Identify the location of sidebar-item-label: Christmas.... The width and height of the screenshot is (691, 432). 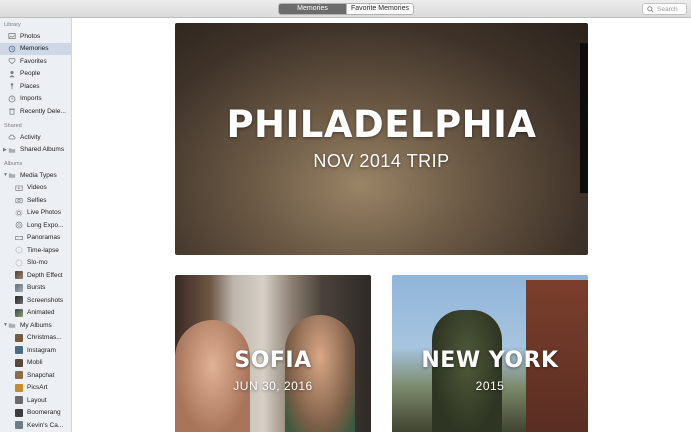
(44, 338).